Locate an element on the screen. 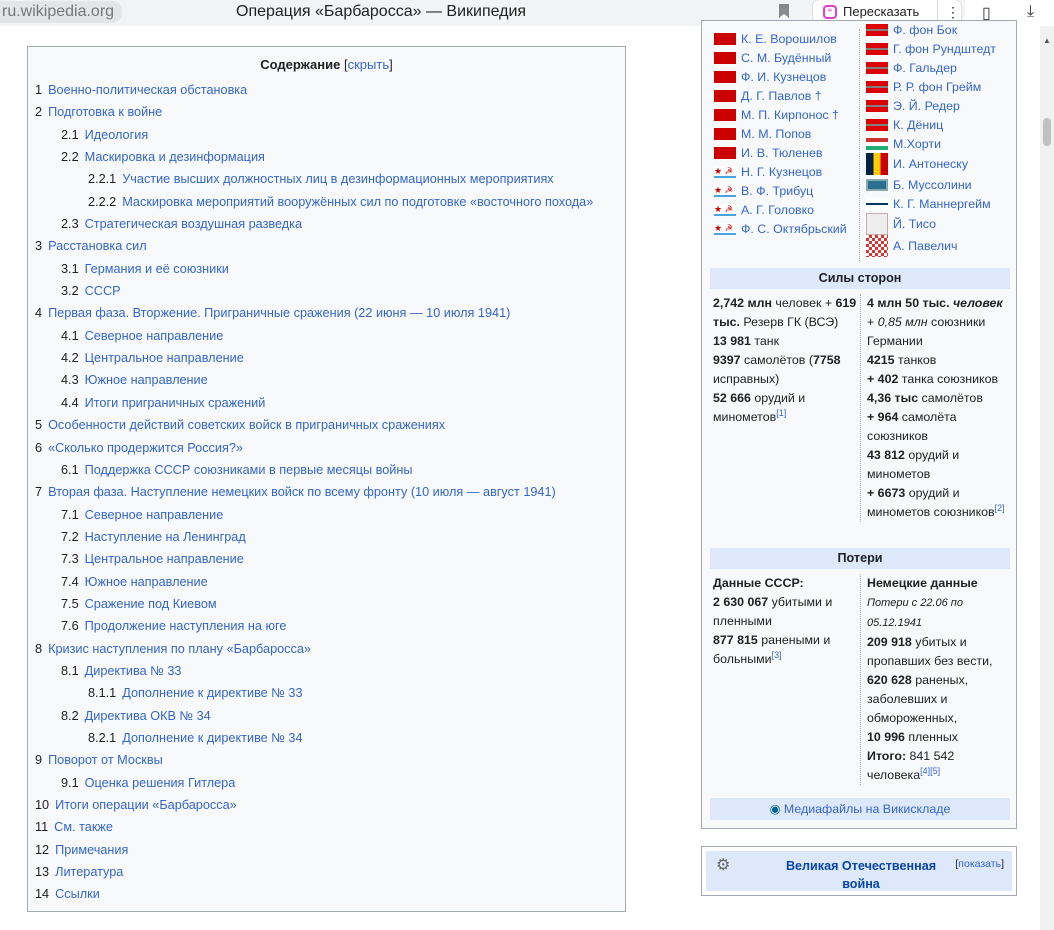  toc-item: 9 Поворот от Москвы is located at coordinates (314, 762).